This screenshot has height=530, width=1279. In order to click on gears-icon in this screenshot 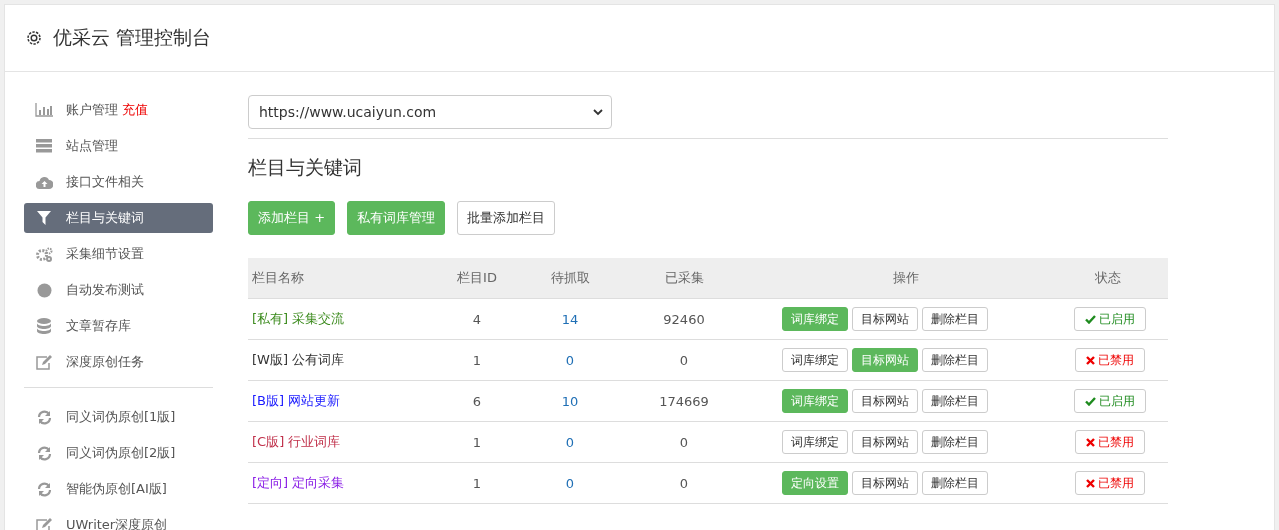, I will do `click(44, 254)`.